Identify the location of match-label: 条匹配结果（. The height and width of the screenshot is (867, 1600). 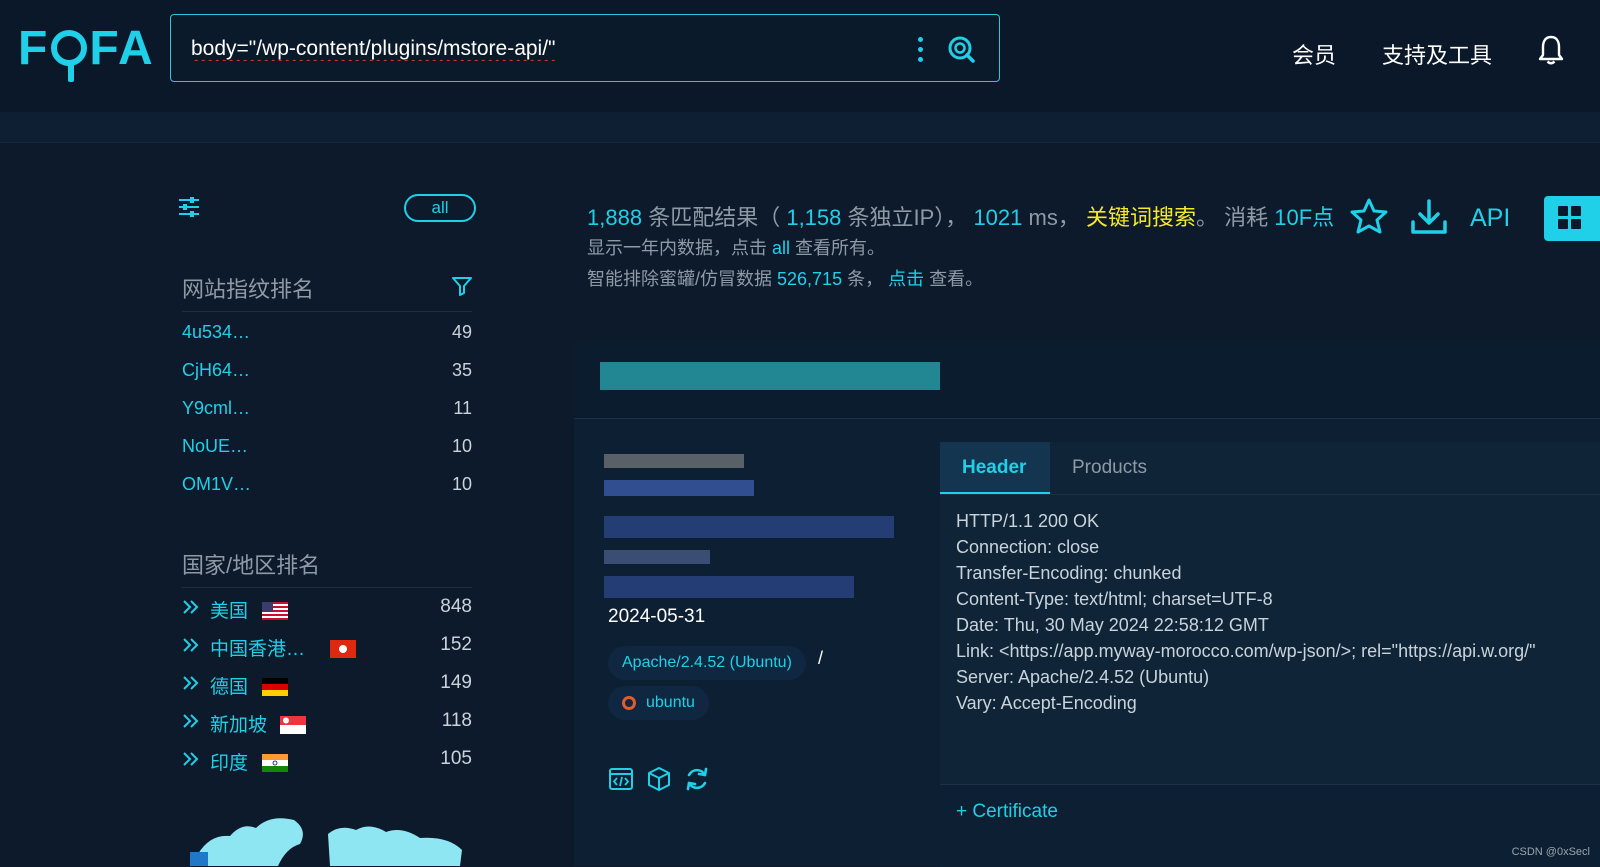
(714, 217).